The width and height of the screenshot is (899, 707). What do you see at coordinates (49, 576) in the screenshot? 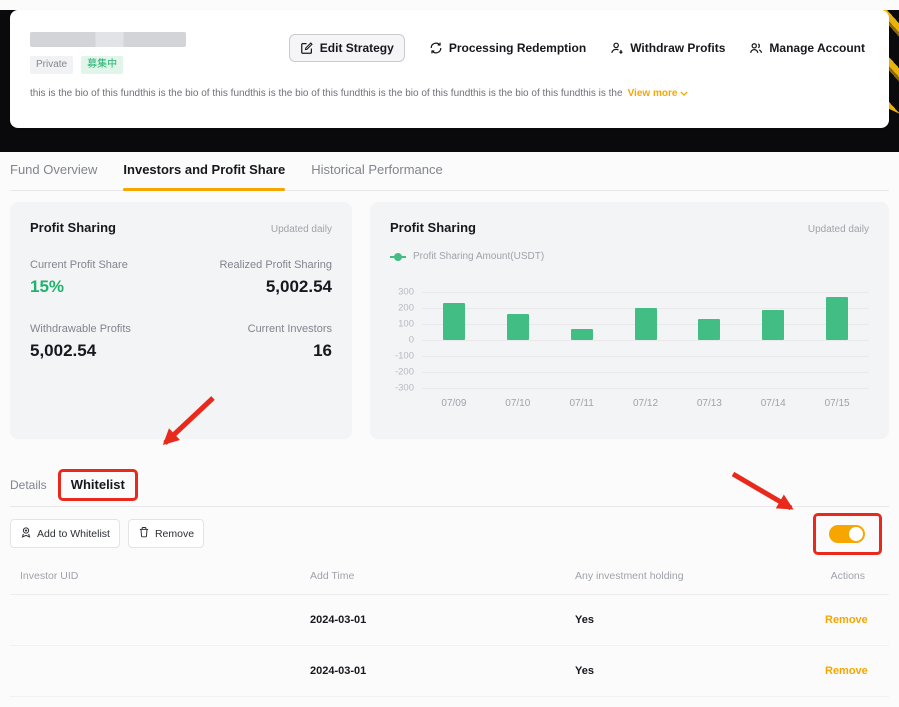
I see `col-header-investor-uid: Investor UID` at bounding box center [49, 576].